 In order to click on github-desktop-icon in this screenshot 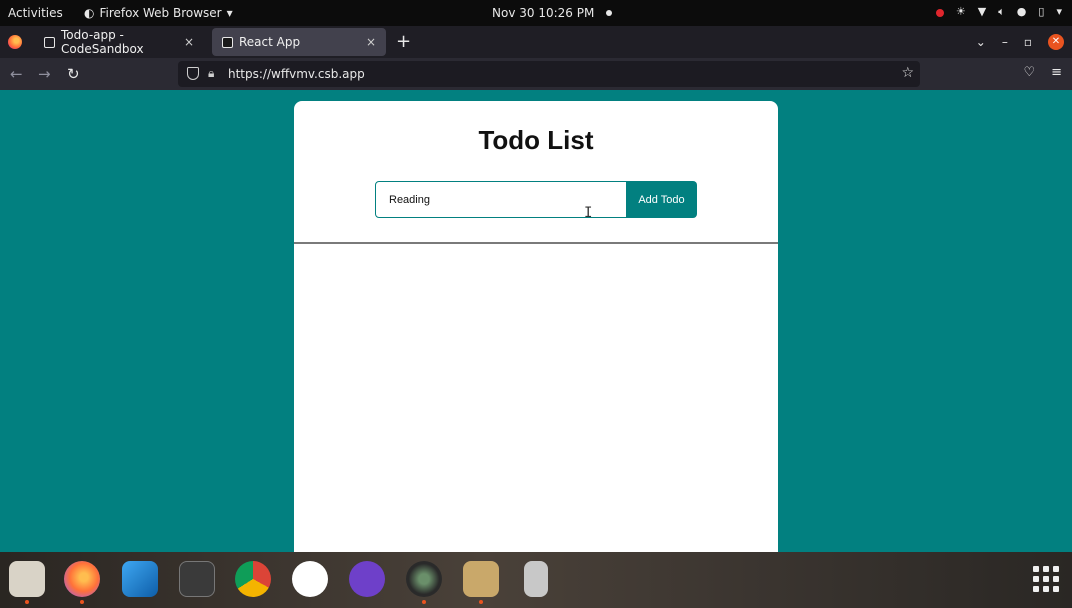, I will do `click(367, 579)`.